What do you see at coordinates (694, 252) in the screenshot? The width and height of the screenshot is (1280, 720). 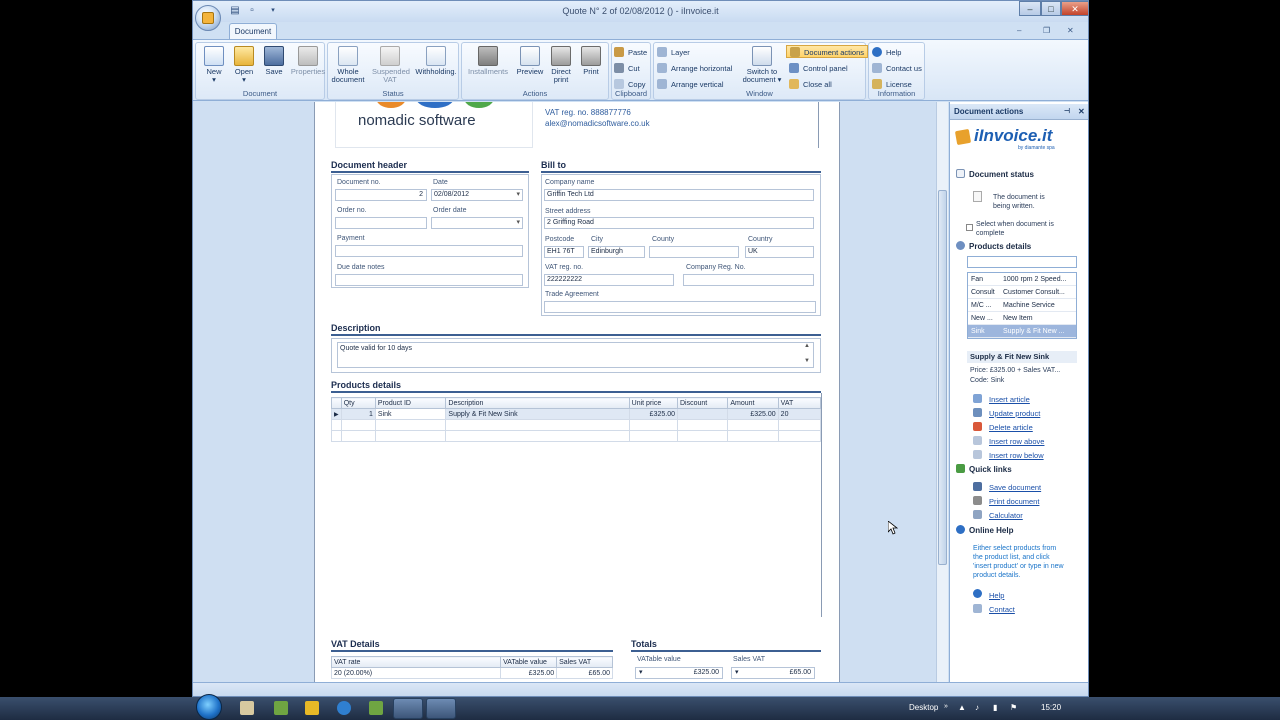 I see `county-field` at bounding box center [694, 252].